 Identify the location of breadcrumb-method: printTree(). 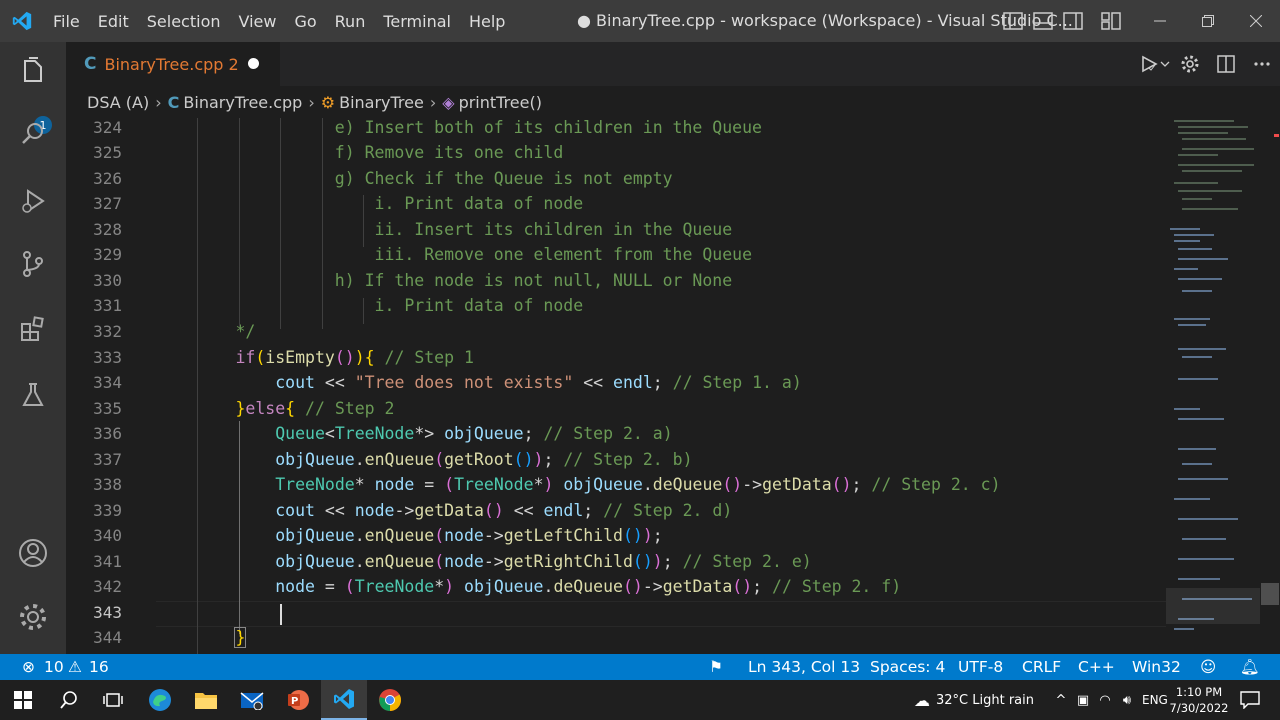
(500, 102).